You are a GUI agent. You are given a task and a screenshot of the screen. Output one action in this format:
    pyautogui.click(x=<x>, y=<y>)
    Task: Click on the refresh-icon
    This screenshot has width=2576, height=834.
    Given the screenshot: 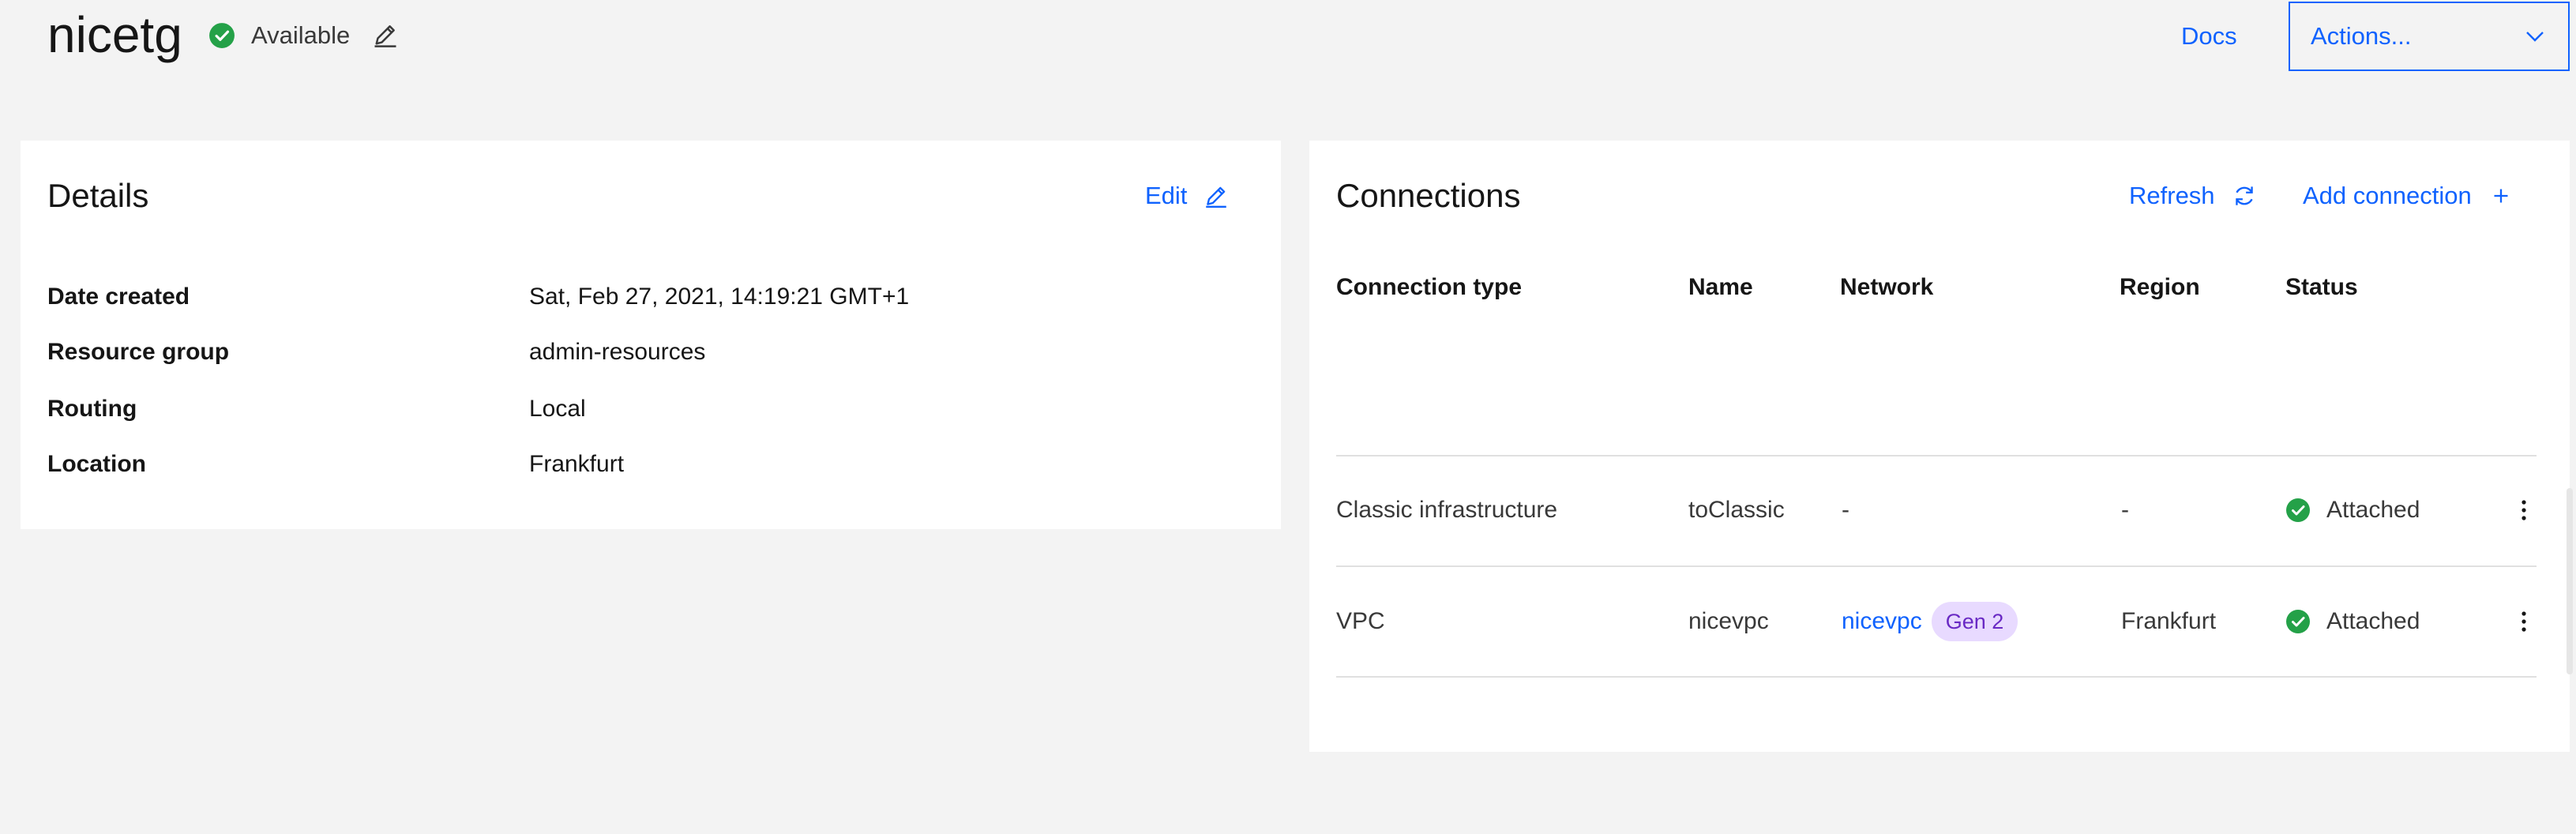 What is the action you would take?
    pyautogui.click(x=2244, y=195)
    